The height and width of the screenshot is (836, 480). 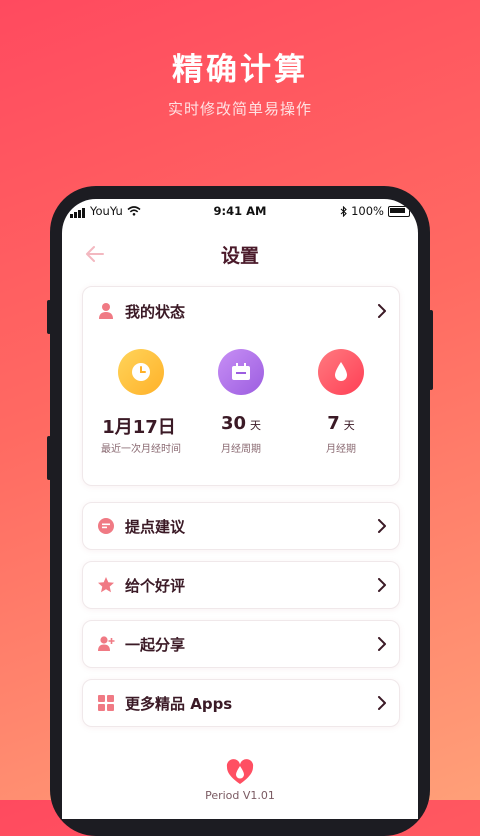 What do you see at coordinates (241, 372) in the screenshot?
I see `calendar-icon` at bounding box center [241, 372].